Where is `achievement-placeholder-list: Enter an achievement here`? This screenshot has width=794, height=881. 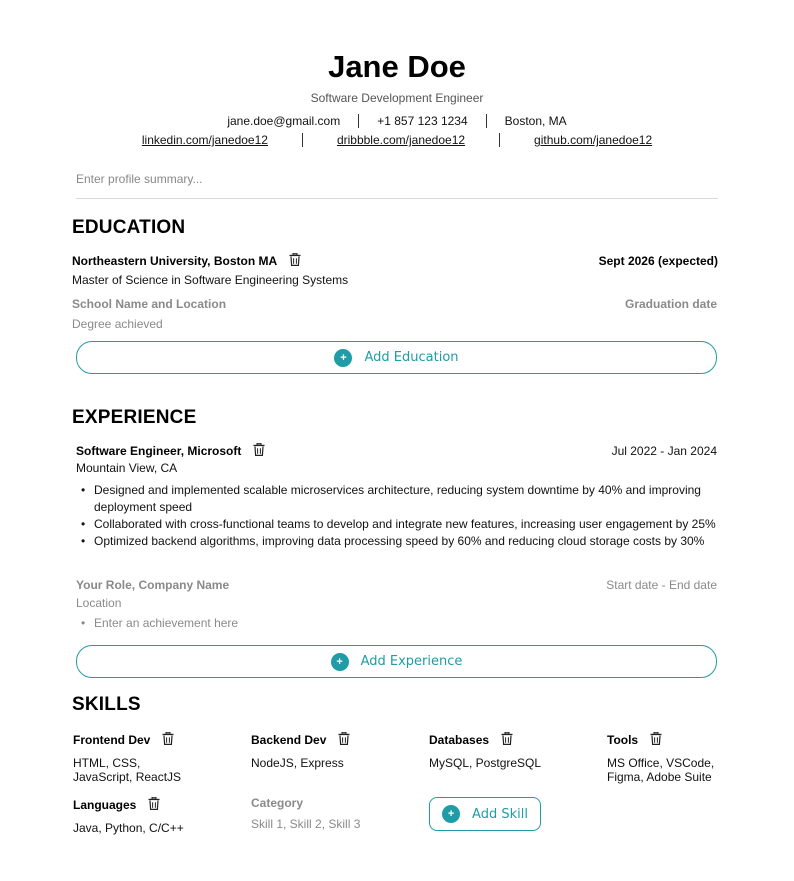 achievement-placeholder-list: Enter an achievement here is located at coordinates (396, 623).